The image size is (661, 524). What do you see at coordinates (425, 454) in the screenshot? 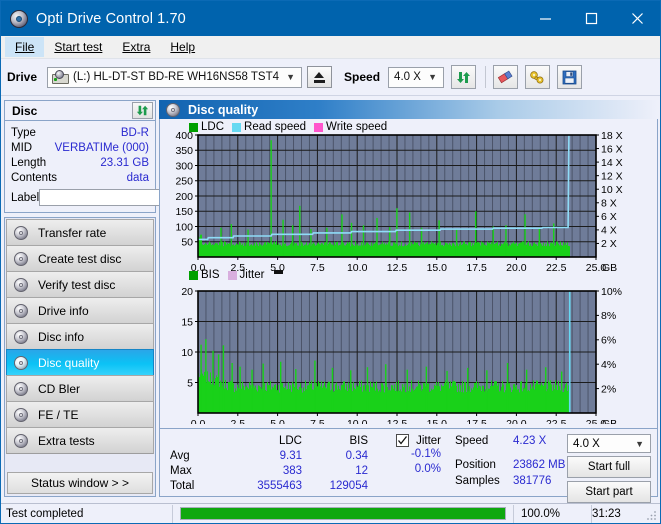
I see `jitter-avg-value: -0.1%` at bounding box center [425, 454].